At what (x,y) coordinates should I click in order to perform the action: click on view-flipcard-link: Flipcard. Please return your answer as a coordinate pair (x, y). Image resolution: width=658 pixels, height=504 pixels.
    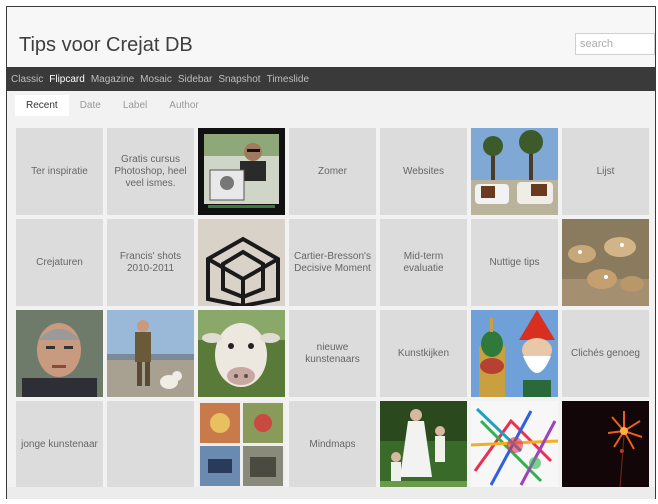
    Looking at the image, I should click on (67, 79).